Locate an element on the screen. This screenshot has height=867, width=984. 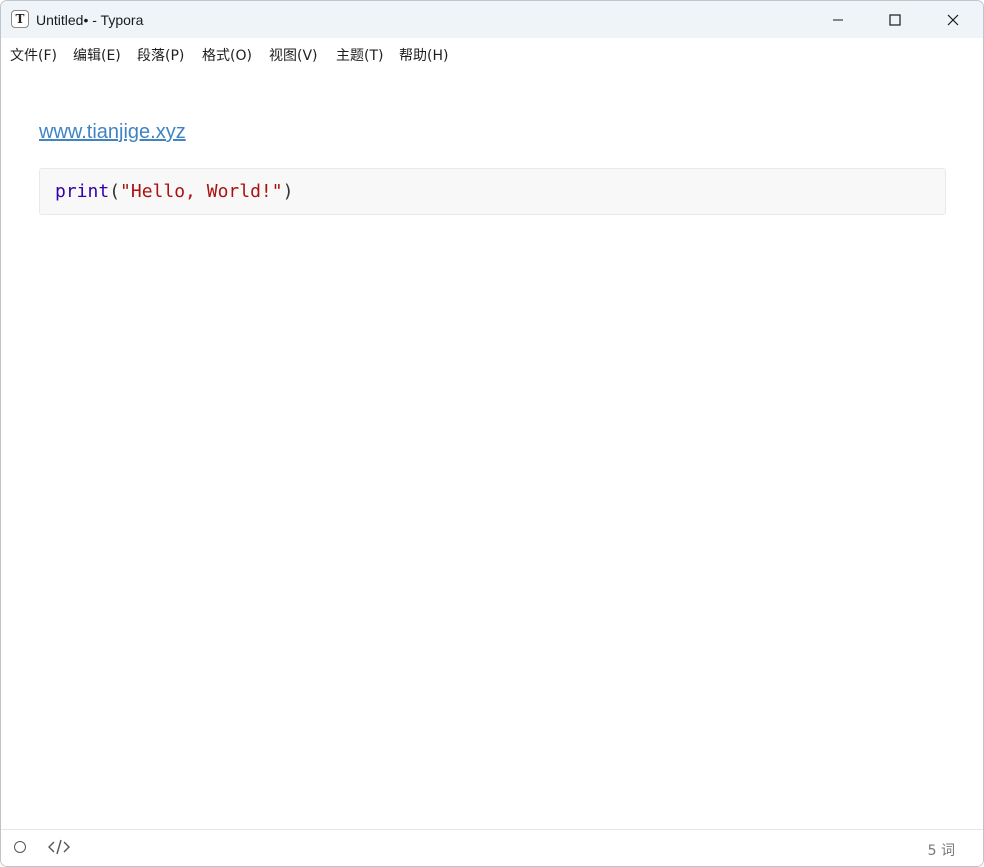
code-function-name: print is located at coordinates (82, 191).